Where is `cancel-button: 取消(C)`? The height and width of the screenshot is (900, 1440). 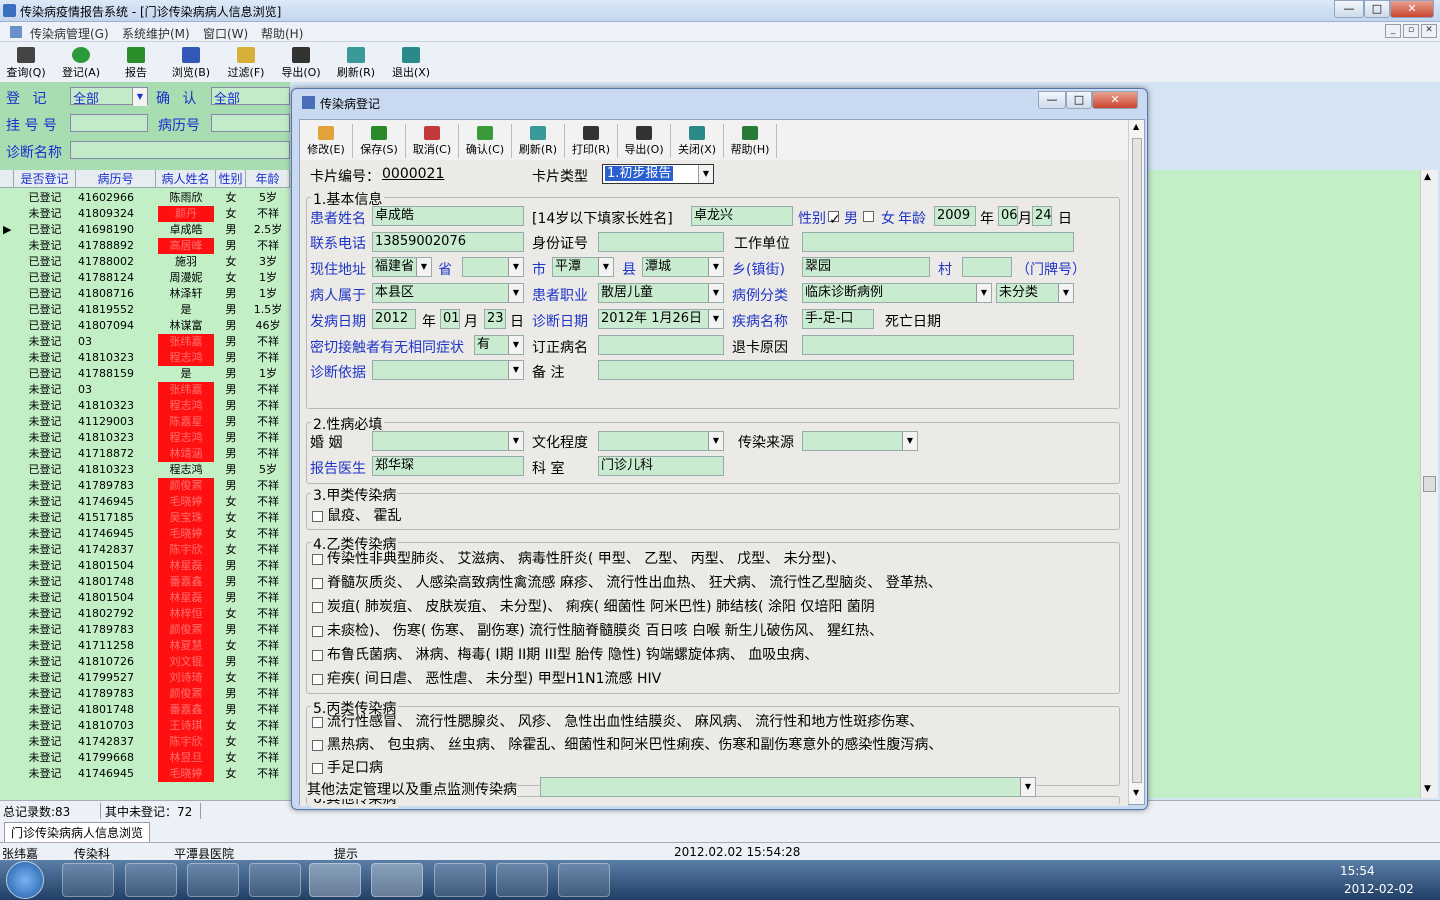 cancel-button: 取消(C) is located at coordinates (432, 141).